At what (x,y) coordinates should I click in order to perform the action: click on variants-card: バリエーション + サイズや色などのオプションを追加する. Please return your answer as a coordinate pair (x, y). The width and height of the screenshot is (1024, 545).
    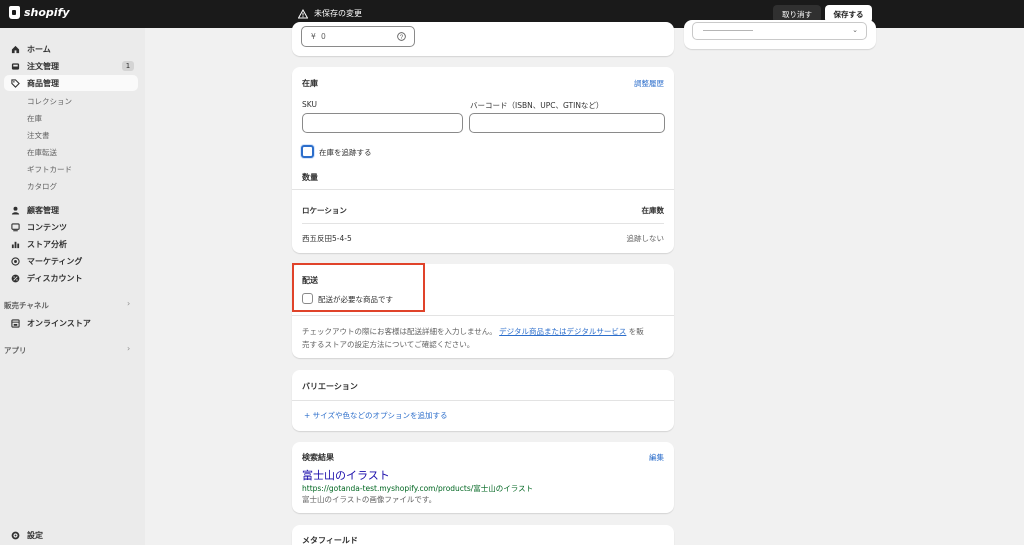
    Looking at the image, I should click on (483, 400).